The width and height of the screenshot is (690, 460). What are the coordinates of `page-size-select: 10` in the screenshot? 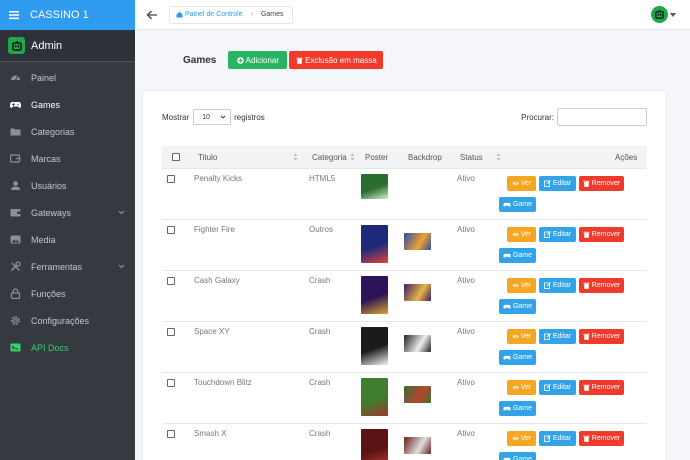 It's located at (212, 117).